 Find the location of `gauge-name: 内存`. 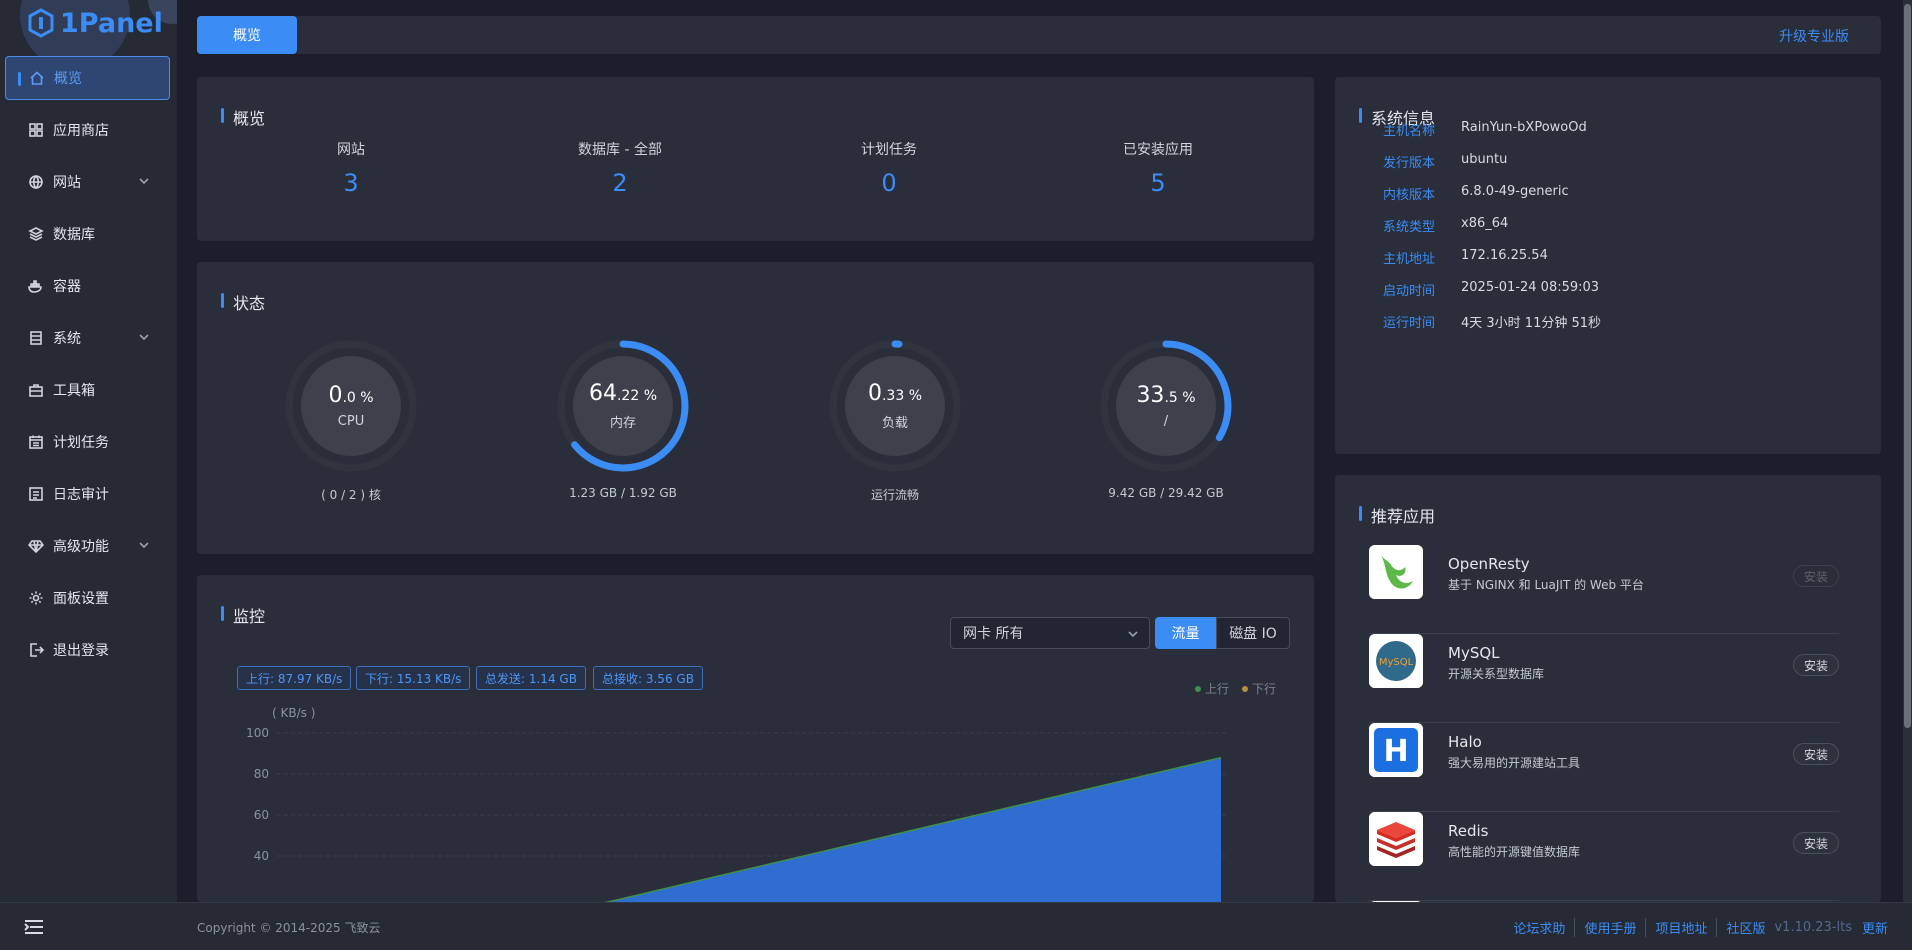

gauge-name: 内存 is located at coordinates (622, 423).